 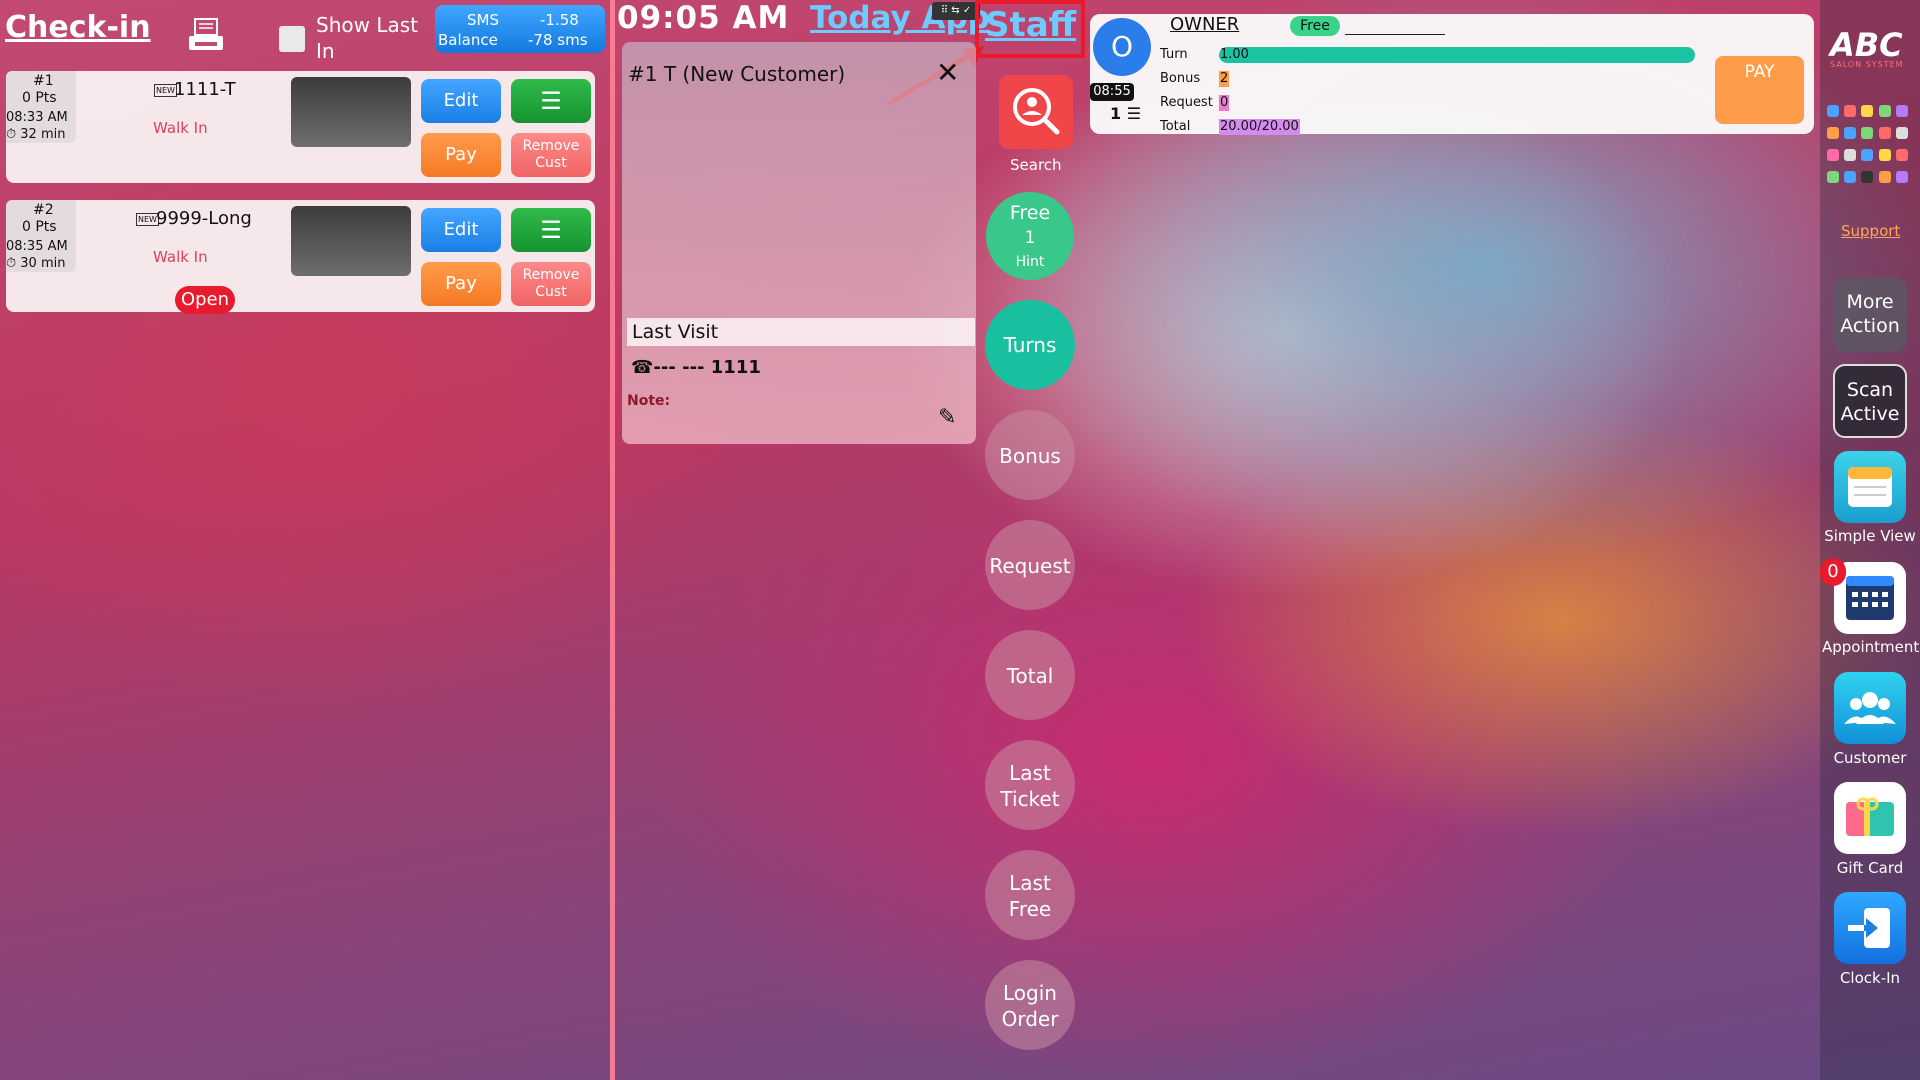 I want to click on simple-view-button, so click(x=1870, y=487).